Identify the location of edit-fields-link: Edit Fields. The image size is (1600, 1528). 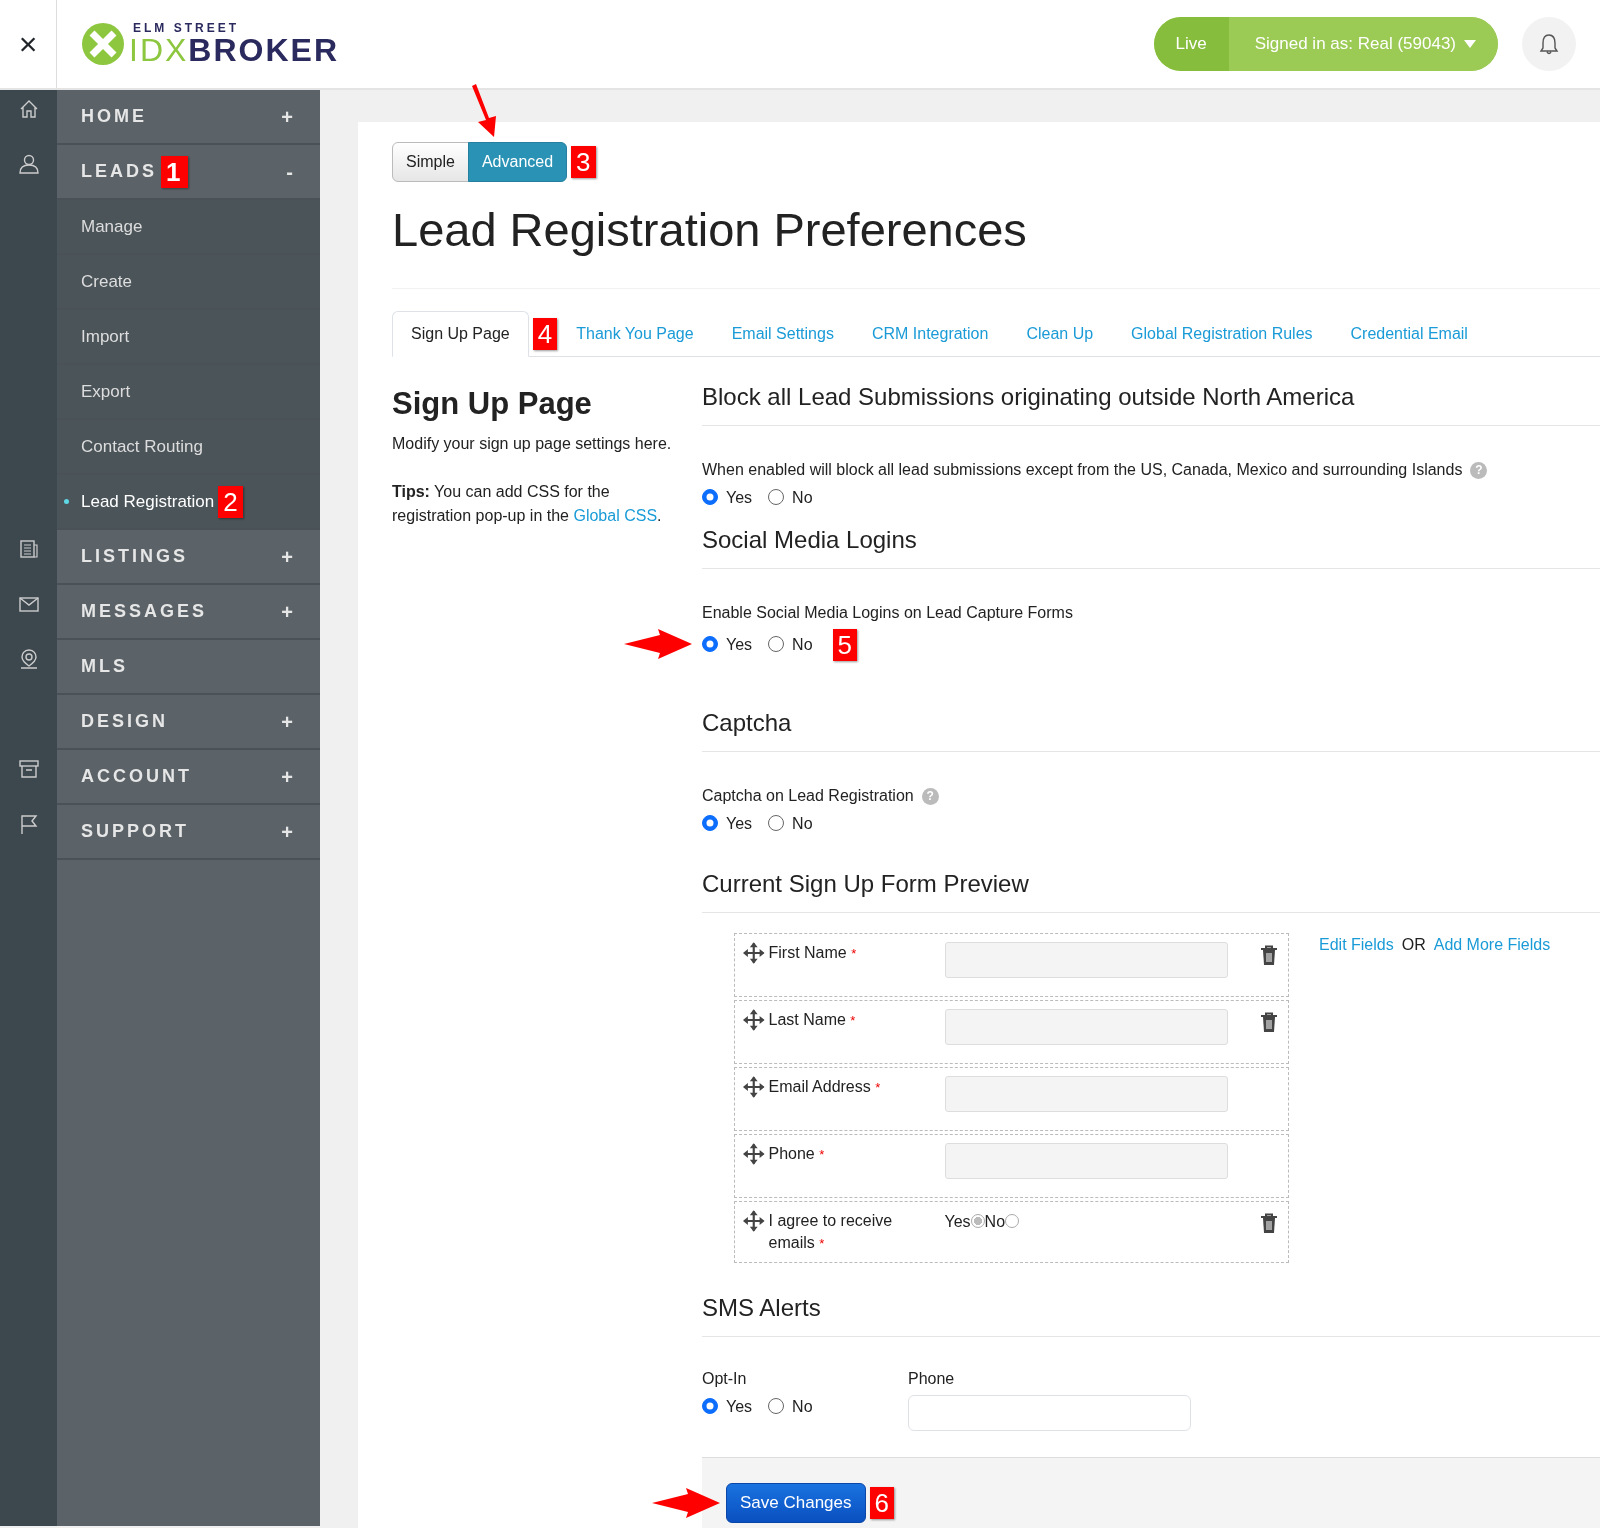
(1356, 945).